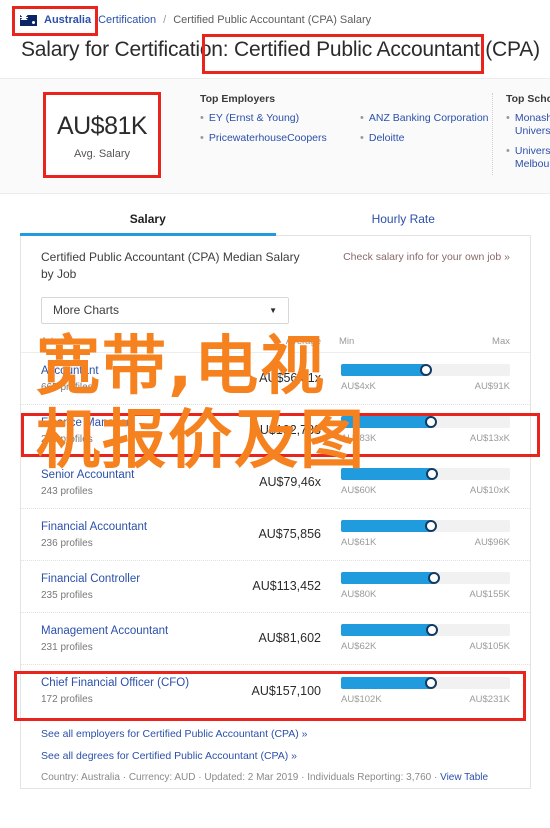 The image size is (550, 828). What do you see at coordinates (139, 475) in the screenshot?
I see `row-job-title: Senior Accountant` at bounding box center [139, 475].